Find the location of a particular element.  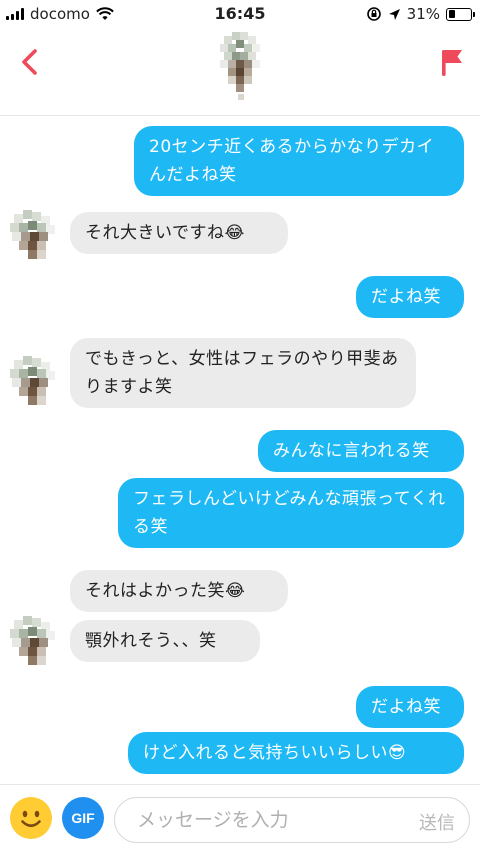

message-input is located at coordinates (262, 820).